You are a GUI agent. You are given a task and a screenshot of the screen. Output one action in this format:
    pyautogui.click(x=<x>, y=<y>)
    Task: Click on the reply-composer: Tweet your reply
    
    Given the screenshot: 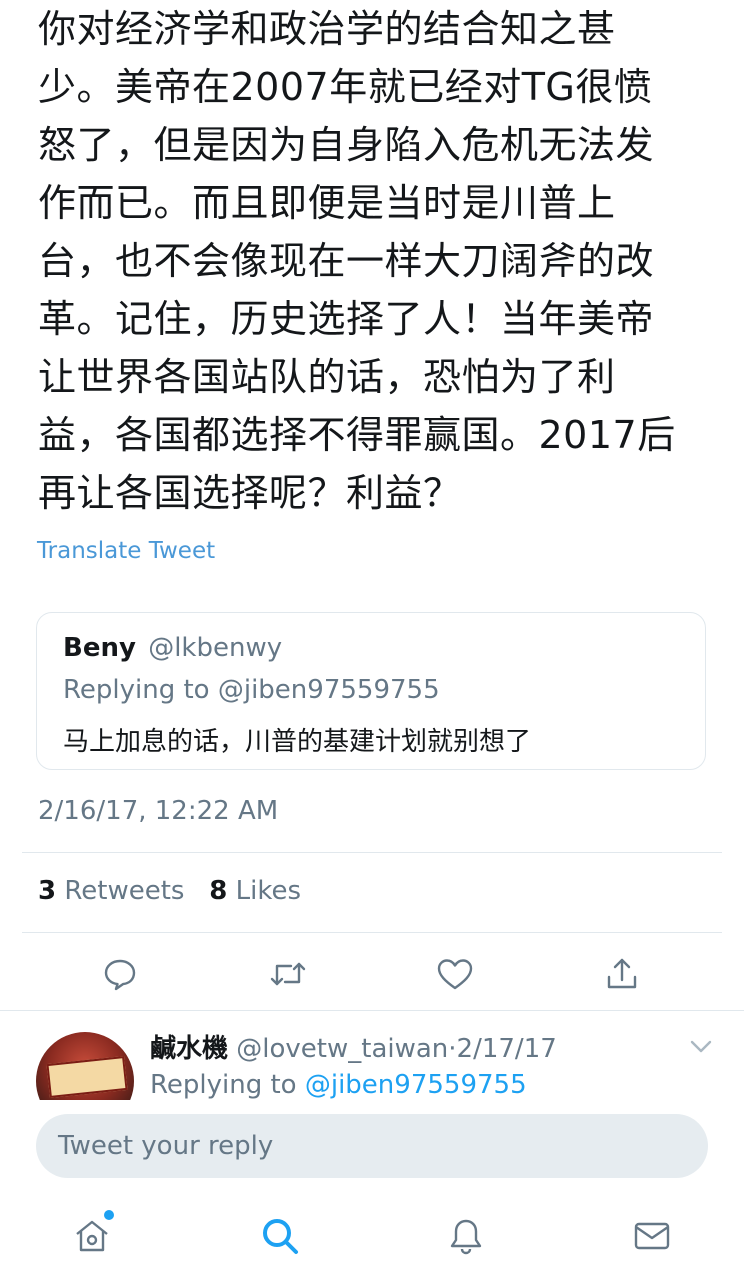 What is the action you would take?
    pyautogui.click(x=372, y=1145)
    